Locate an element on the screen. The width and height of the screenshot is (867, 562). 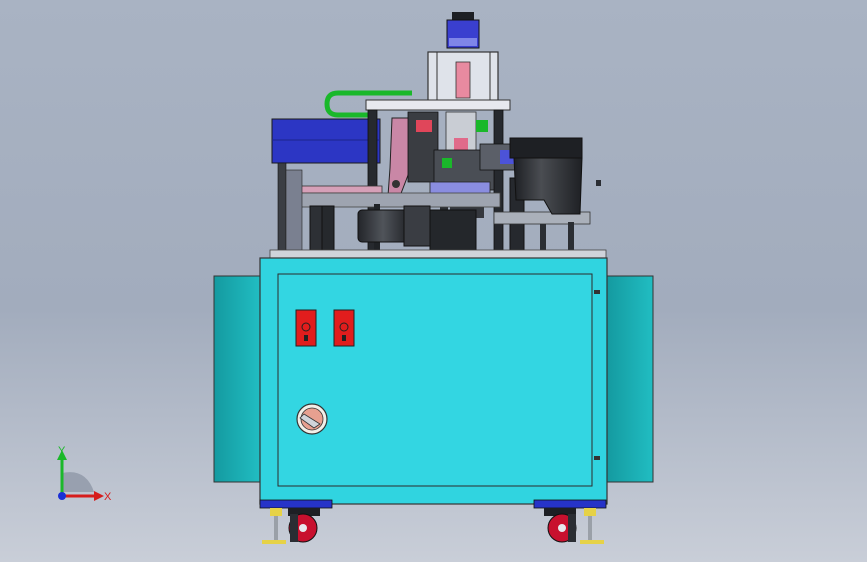
motor-icon is located at coordinates (394, 226).